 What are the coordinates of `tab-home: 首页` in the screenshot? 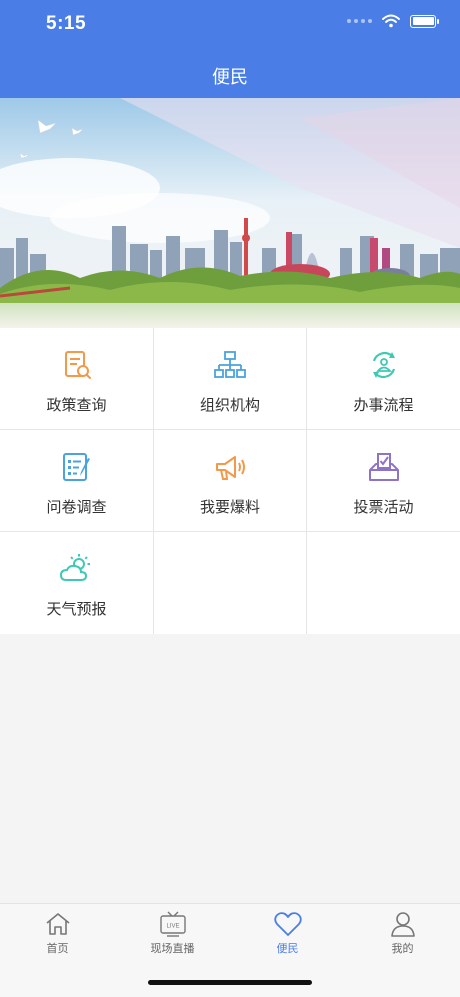 It's located at (57, 934).